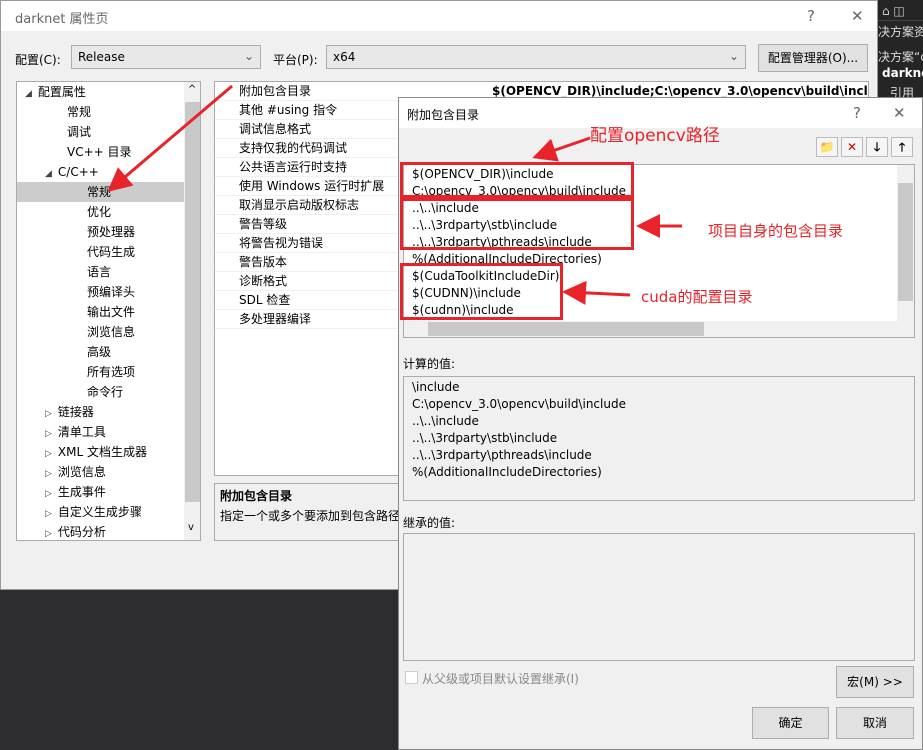 The image size is (923, 750). What do you see at coordinates (561, 149) in the screenshot?
I see `arrow-opencv` at bounding box center [561, 149].